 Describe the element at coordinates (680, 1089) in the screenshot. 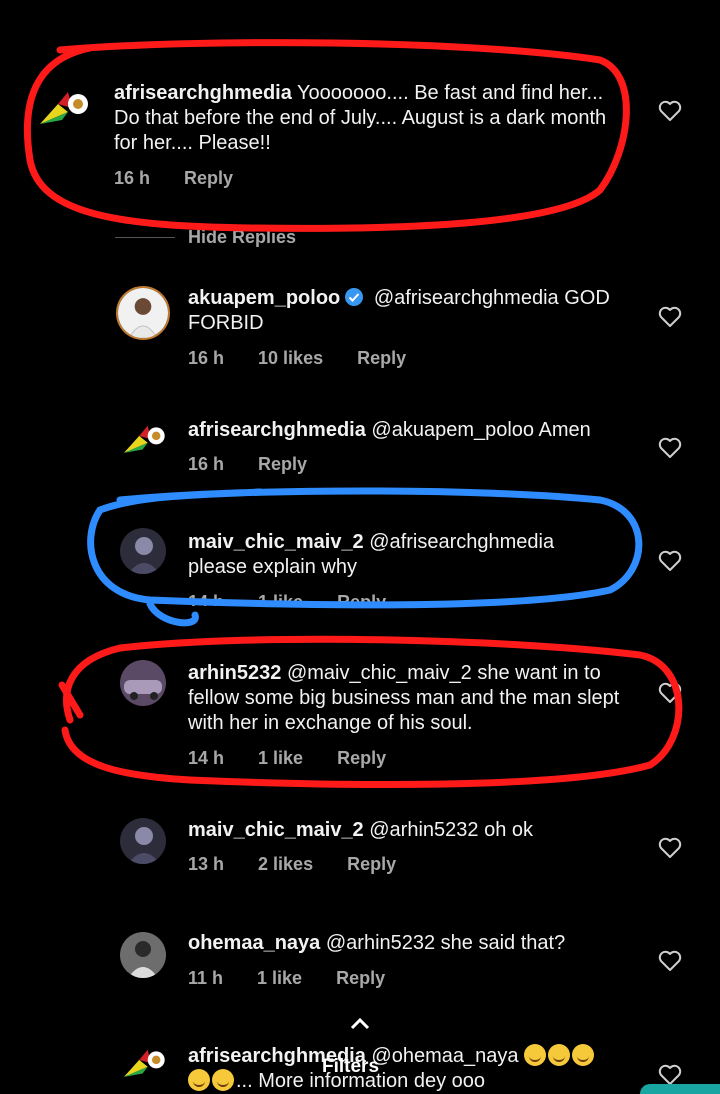

I see `floating-button-edge` at that location.